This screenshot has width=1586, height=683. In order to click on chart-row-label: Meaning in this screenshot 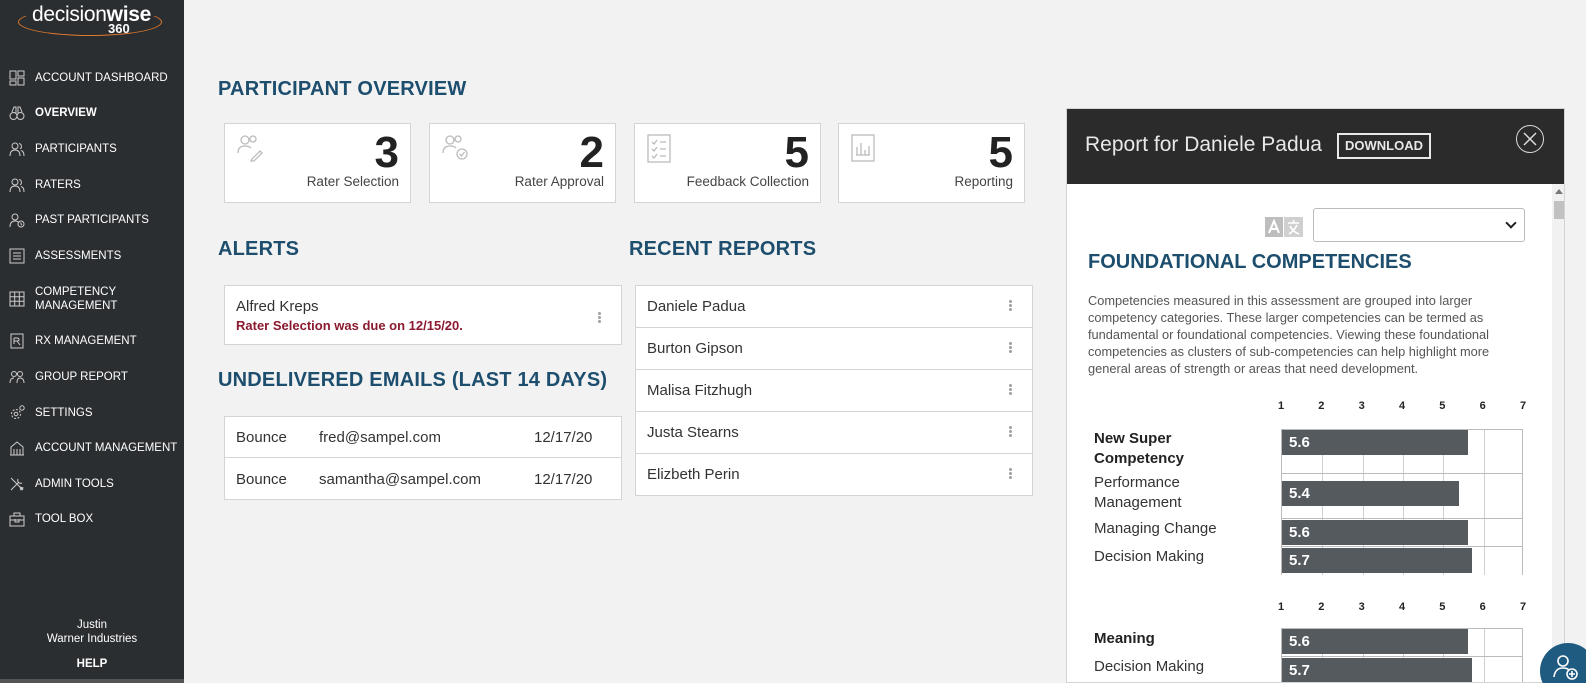, I will do `click(1124, 638)`.